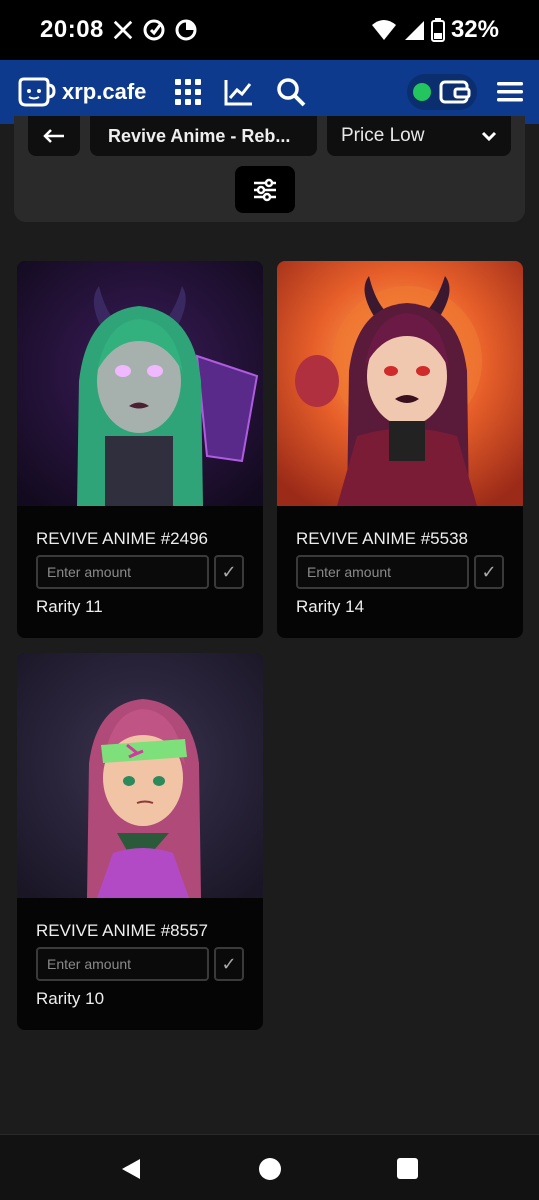 The height and width of the screenshot is (1200, 539). Describe the element at coordinates (188, 92) in the screenshot. I see `grid-icon` at that location.